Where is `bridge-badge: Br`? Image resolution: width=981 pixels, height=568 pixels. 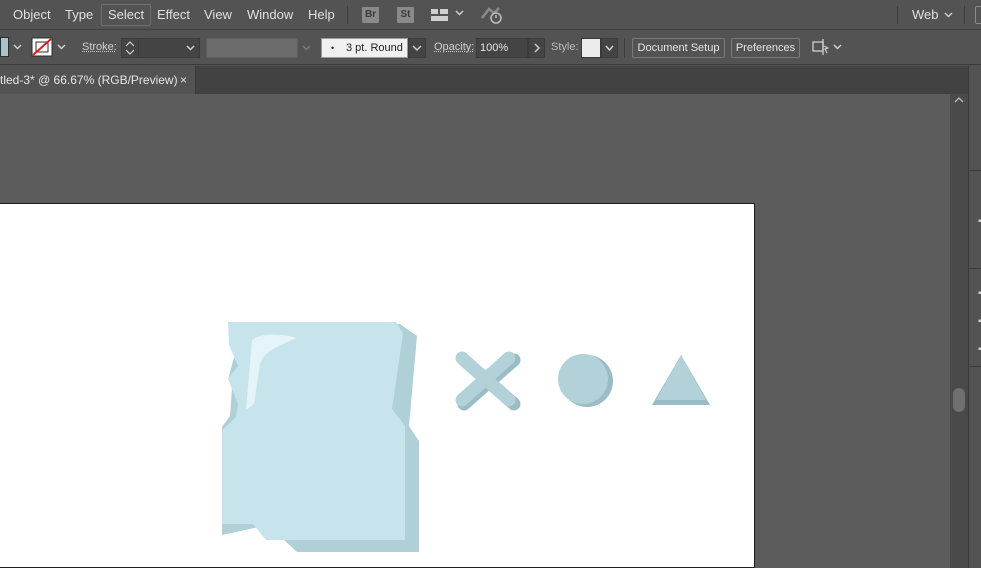 bridge-badge: Br is located at coordinates (370, 15).